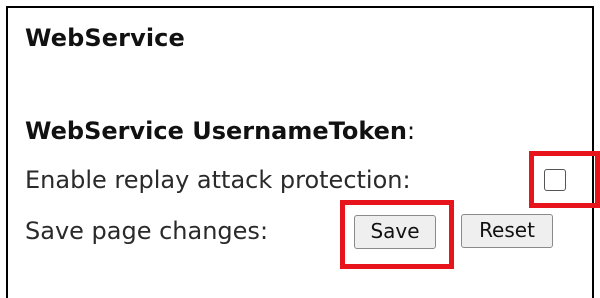 This screenshot has height=298, width=600. I want to click on section-title-colon: :, so click(411, 131).